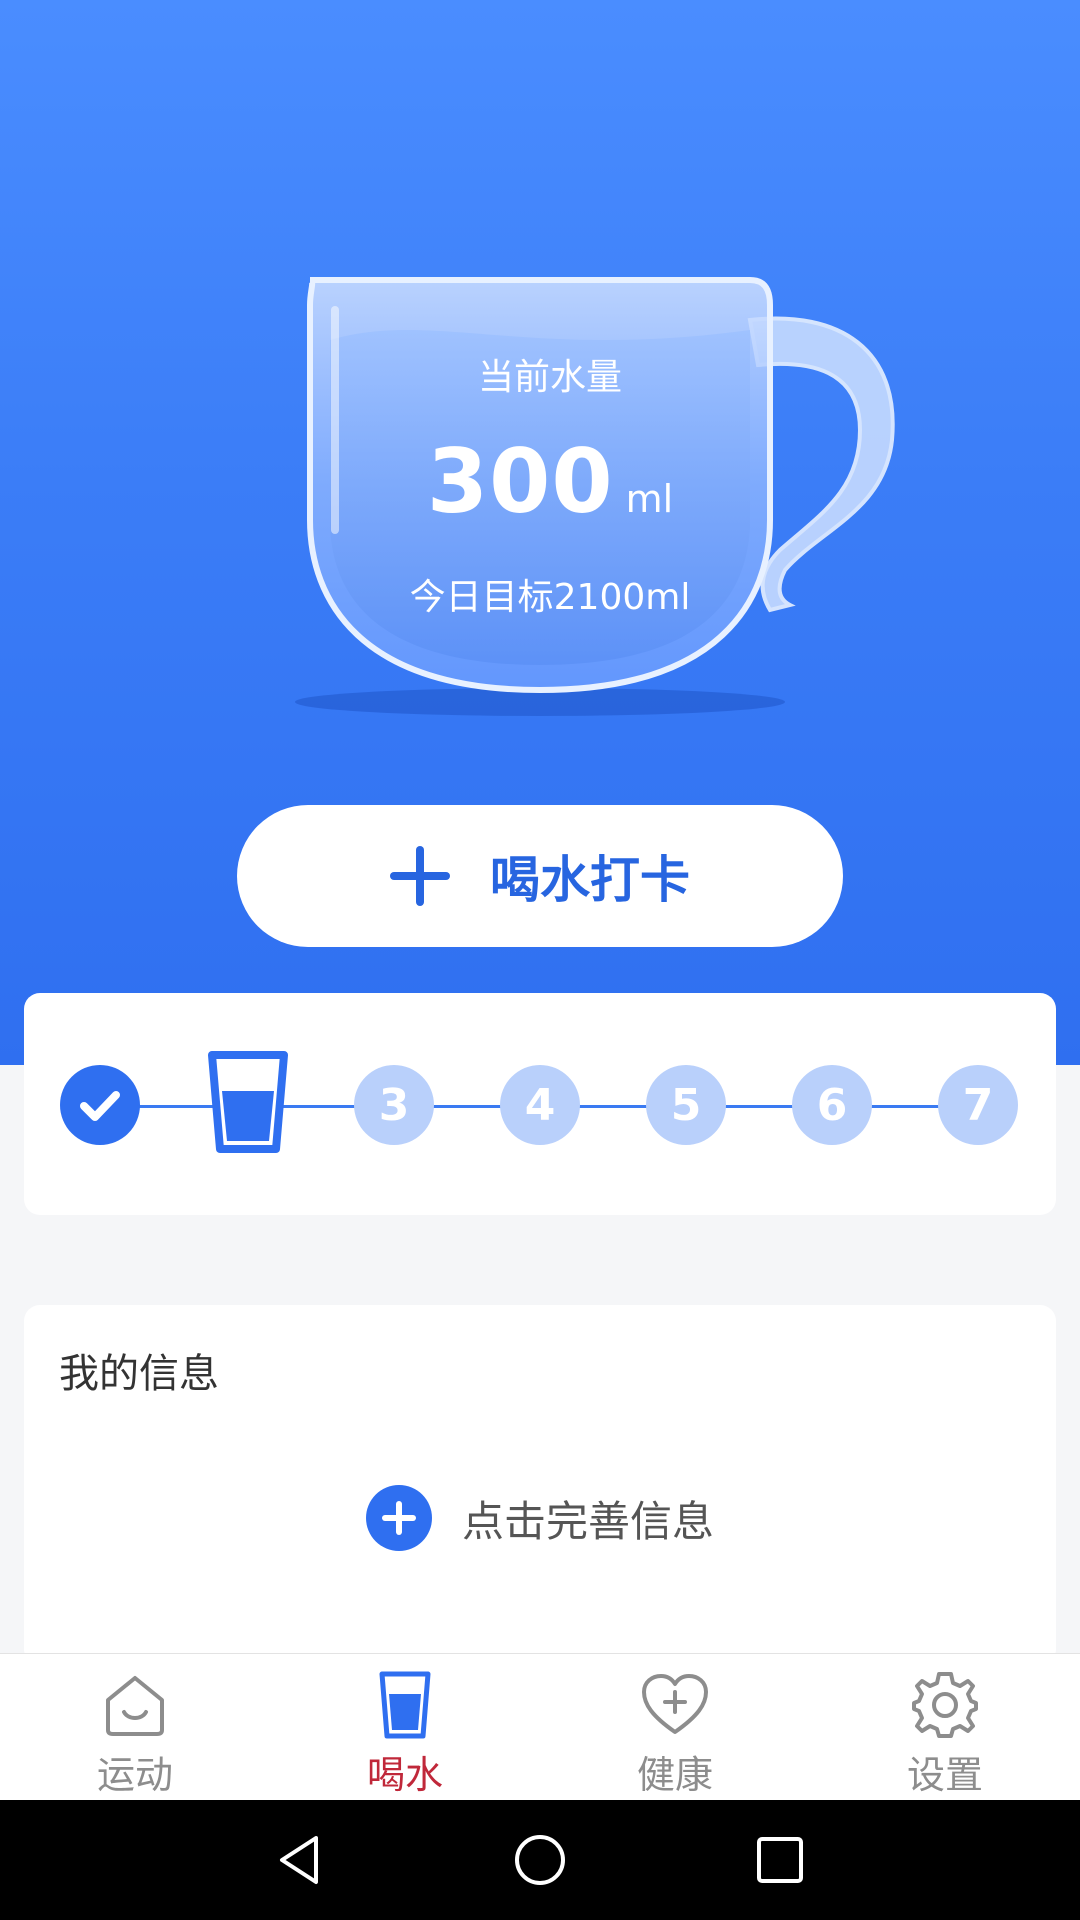  What do you see at coordinates (686, 1105) in the screenshot?
I see `step-5: 5` at bounding box center [686, 1105].